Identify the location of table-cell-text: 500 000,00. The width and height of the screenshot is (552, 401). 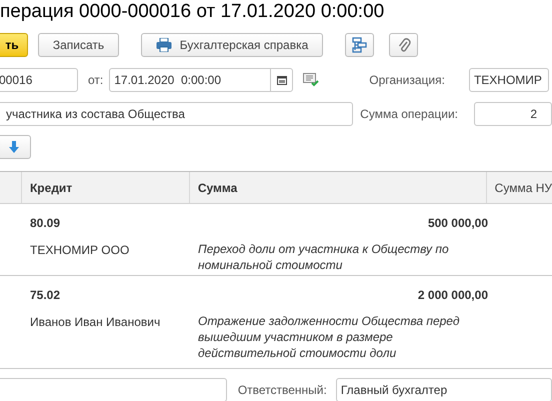
(458, 222).